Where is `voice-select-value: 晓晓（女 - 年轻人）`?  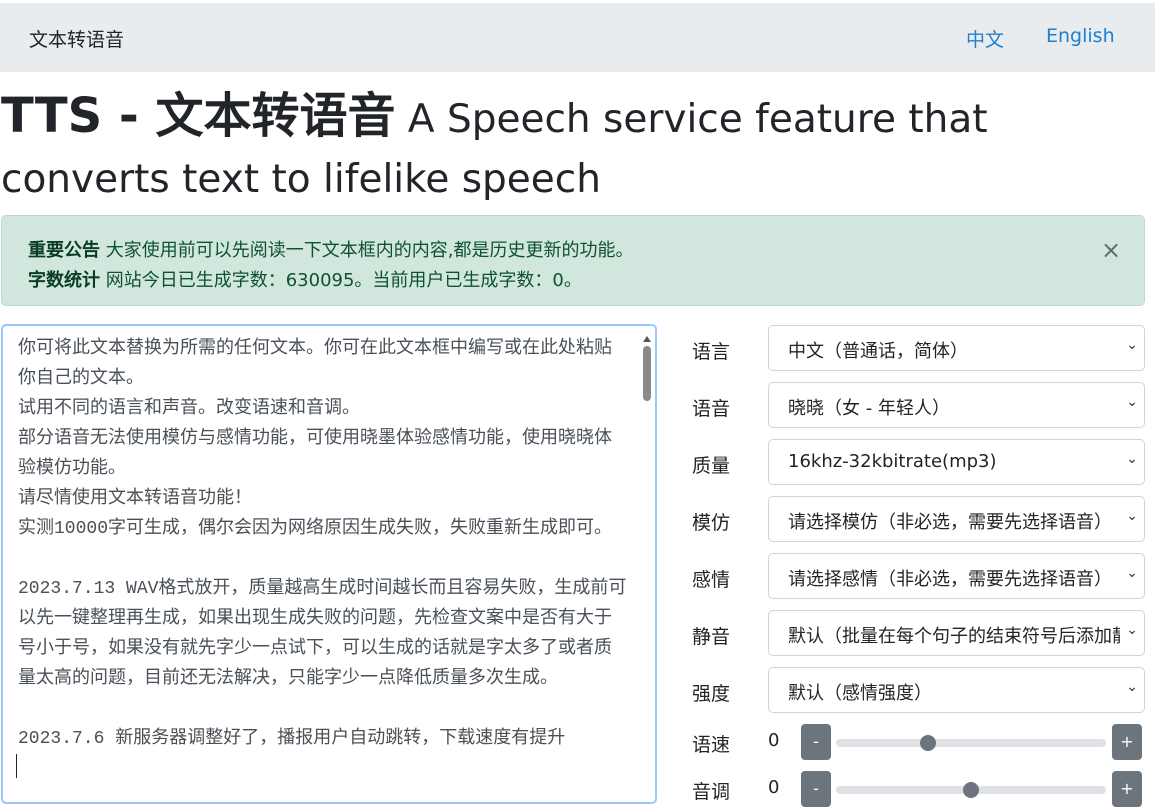 voice-select-value: 晓晓（女 - 年轻人） is located at coordinates (869, 408).